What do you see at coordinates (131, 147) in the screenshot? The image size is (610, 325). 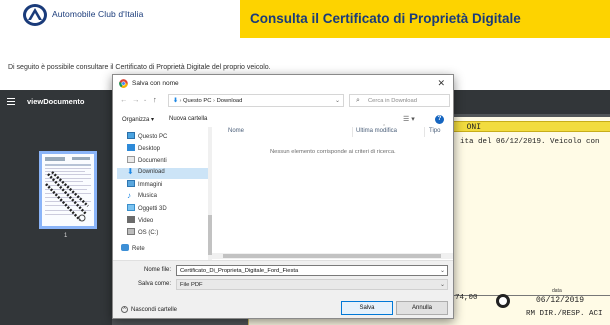 I see `desktop-folder-icon` at bounding box center [131, 147].